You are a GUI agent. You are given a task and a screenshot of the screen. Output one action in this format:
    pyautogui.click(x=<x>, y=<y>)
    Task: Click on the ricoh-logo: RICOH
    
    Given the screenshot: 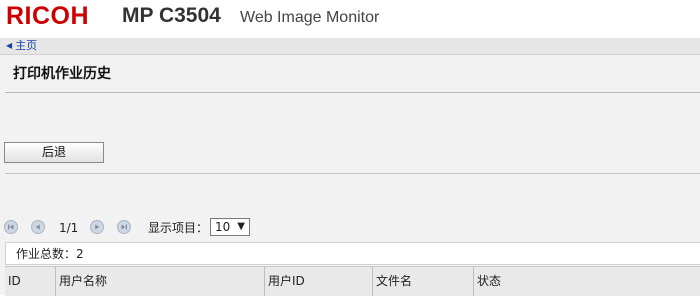 What is the action you would take?
    pyautogui.click(x=48, y=16)
    